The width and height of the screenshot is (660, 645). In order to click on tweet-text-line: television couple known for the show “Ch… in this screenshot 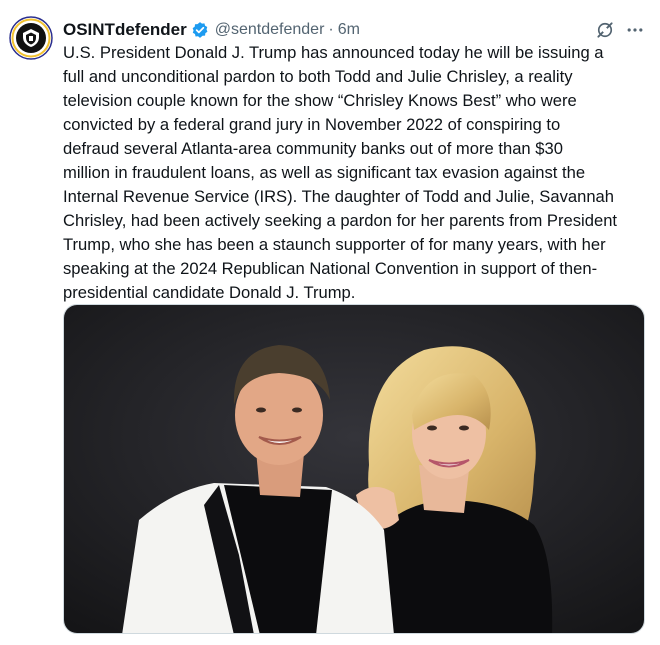, I will do `click(320, 100)`.